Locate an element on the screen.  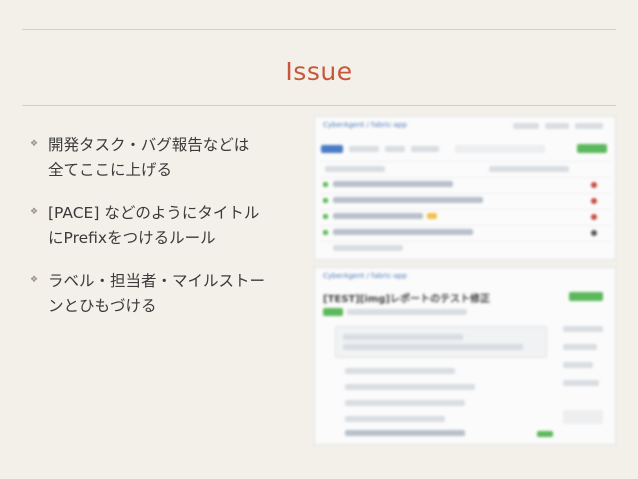
filter-input is located at coordinates (500, 149).